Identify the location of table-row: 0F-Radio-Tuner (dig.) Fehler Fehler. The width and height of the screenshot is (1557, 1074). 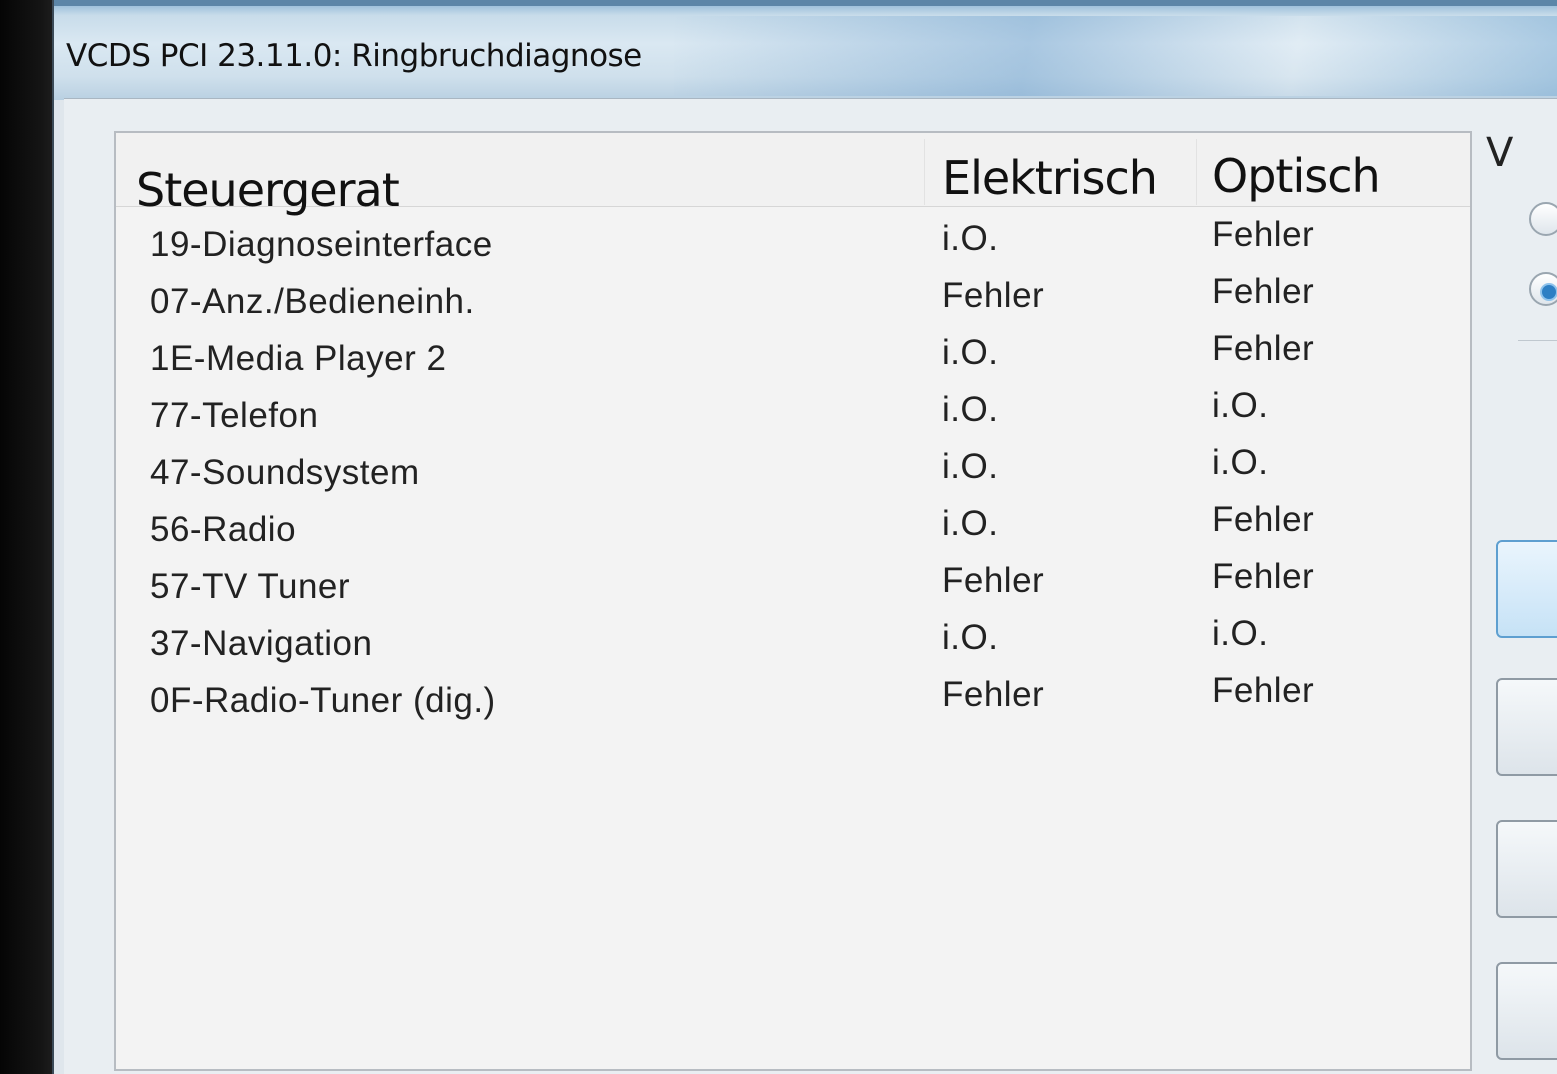
(793, 695).